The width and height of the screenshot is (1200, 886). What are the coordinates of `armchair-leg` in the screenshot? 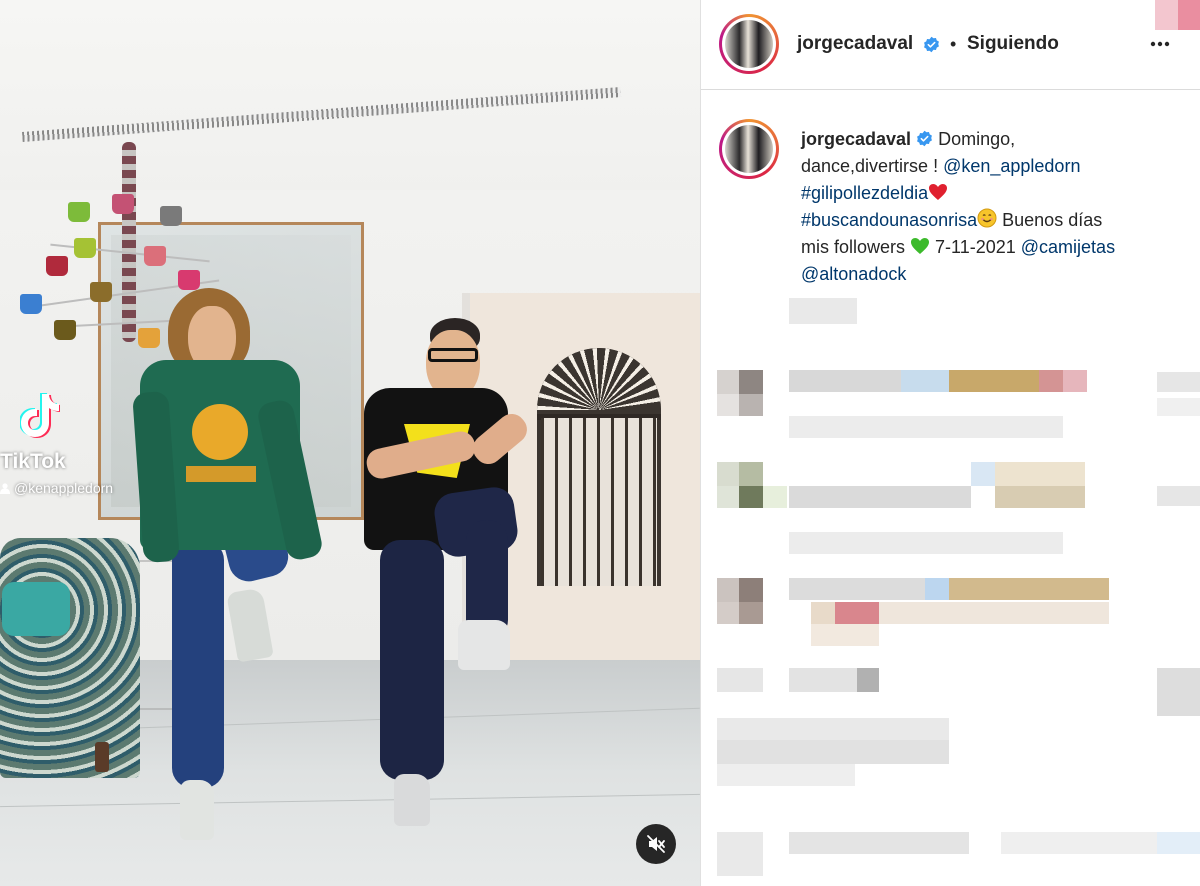 It's located at (102, 757).